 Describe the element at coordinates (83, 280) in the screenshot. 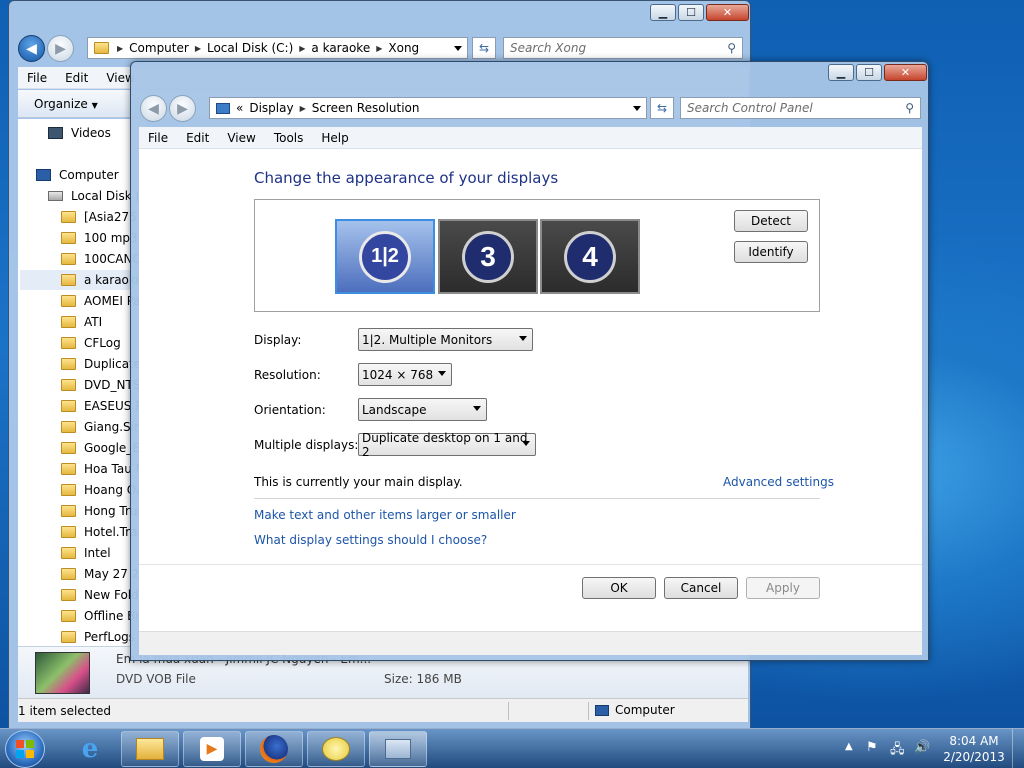

I see `tree-item: a karaoke` at that location.